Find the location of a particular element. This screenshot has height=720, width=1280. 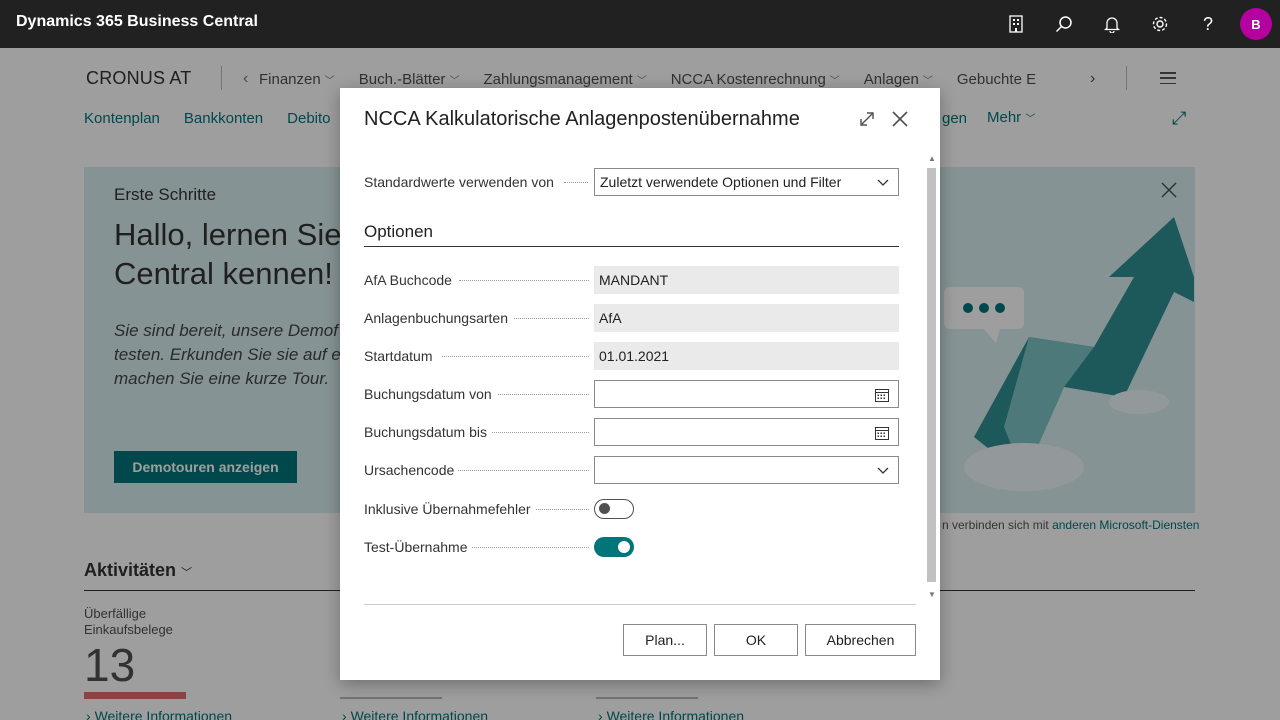

scrollbar-thumb is located at coordinates (931, 375).